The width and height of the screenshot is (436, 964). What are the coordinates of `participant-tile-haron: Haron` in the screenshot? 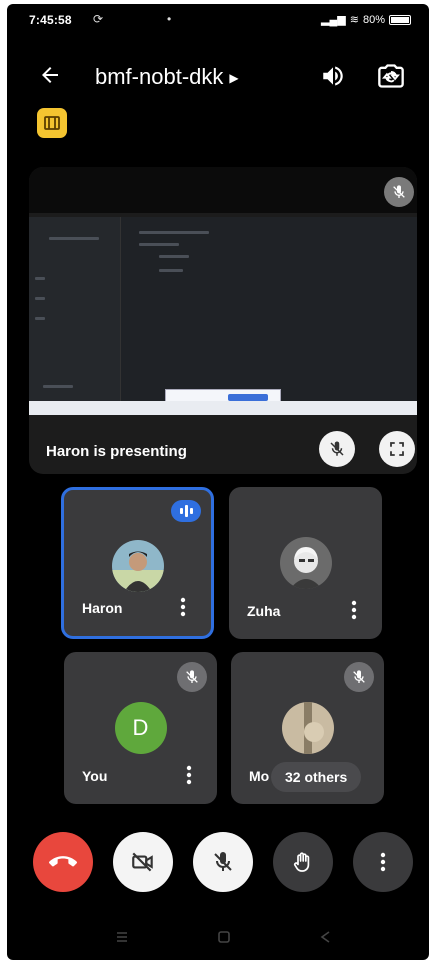 It's located at (137, 563).